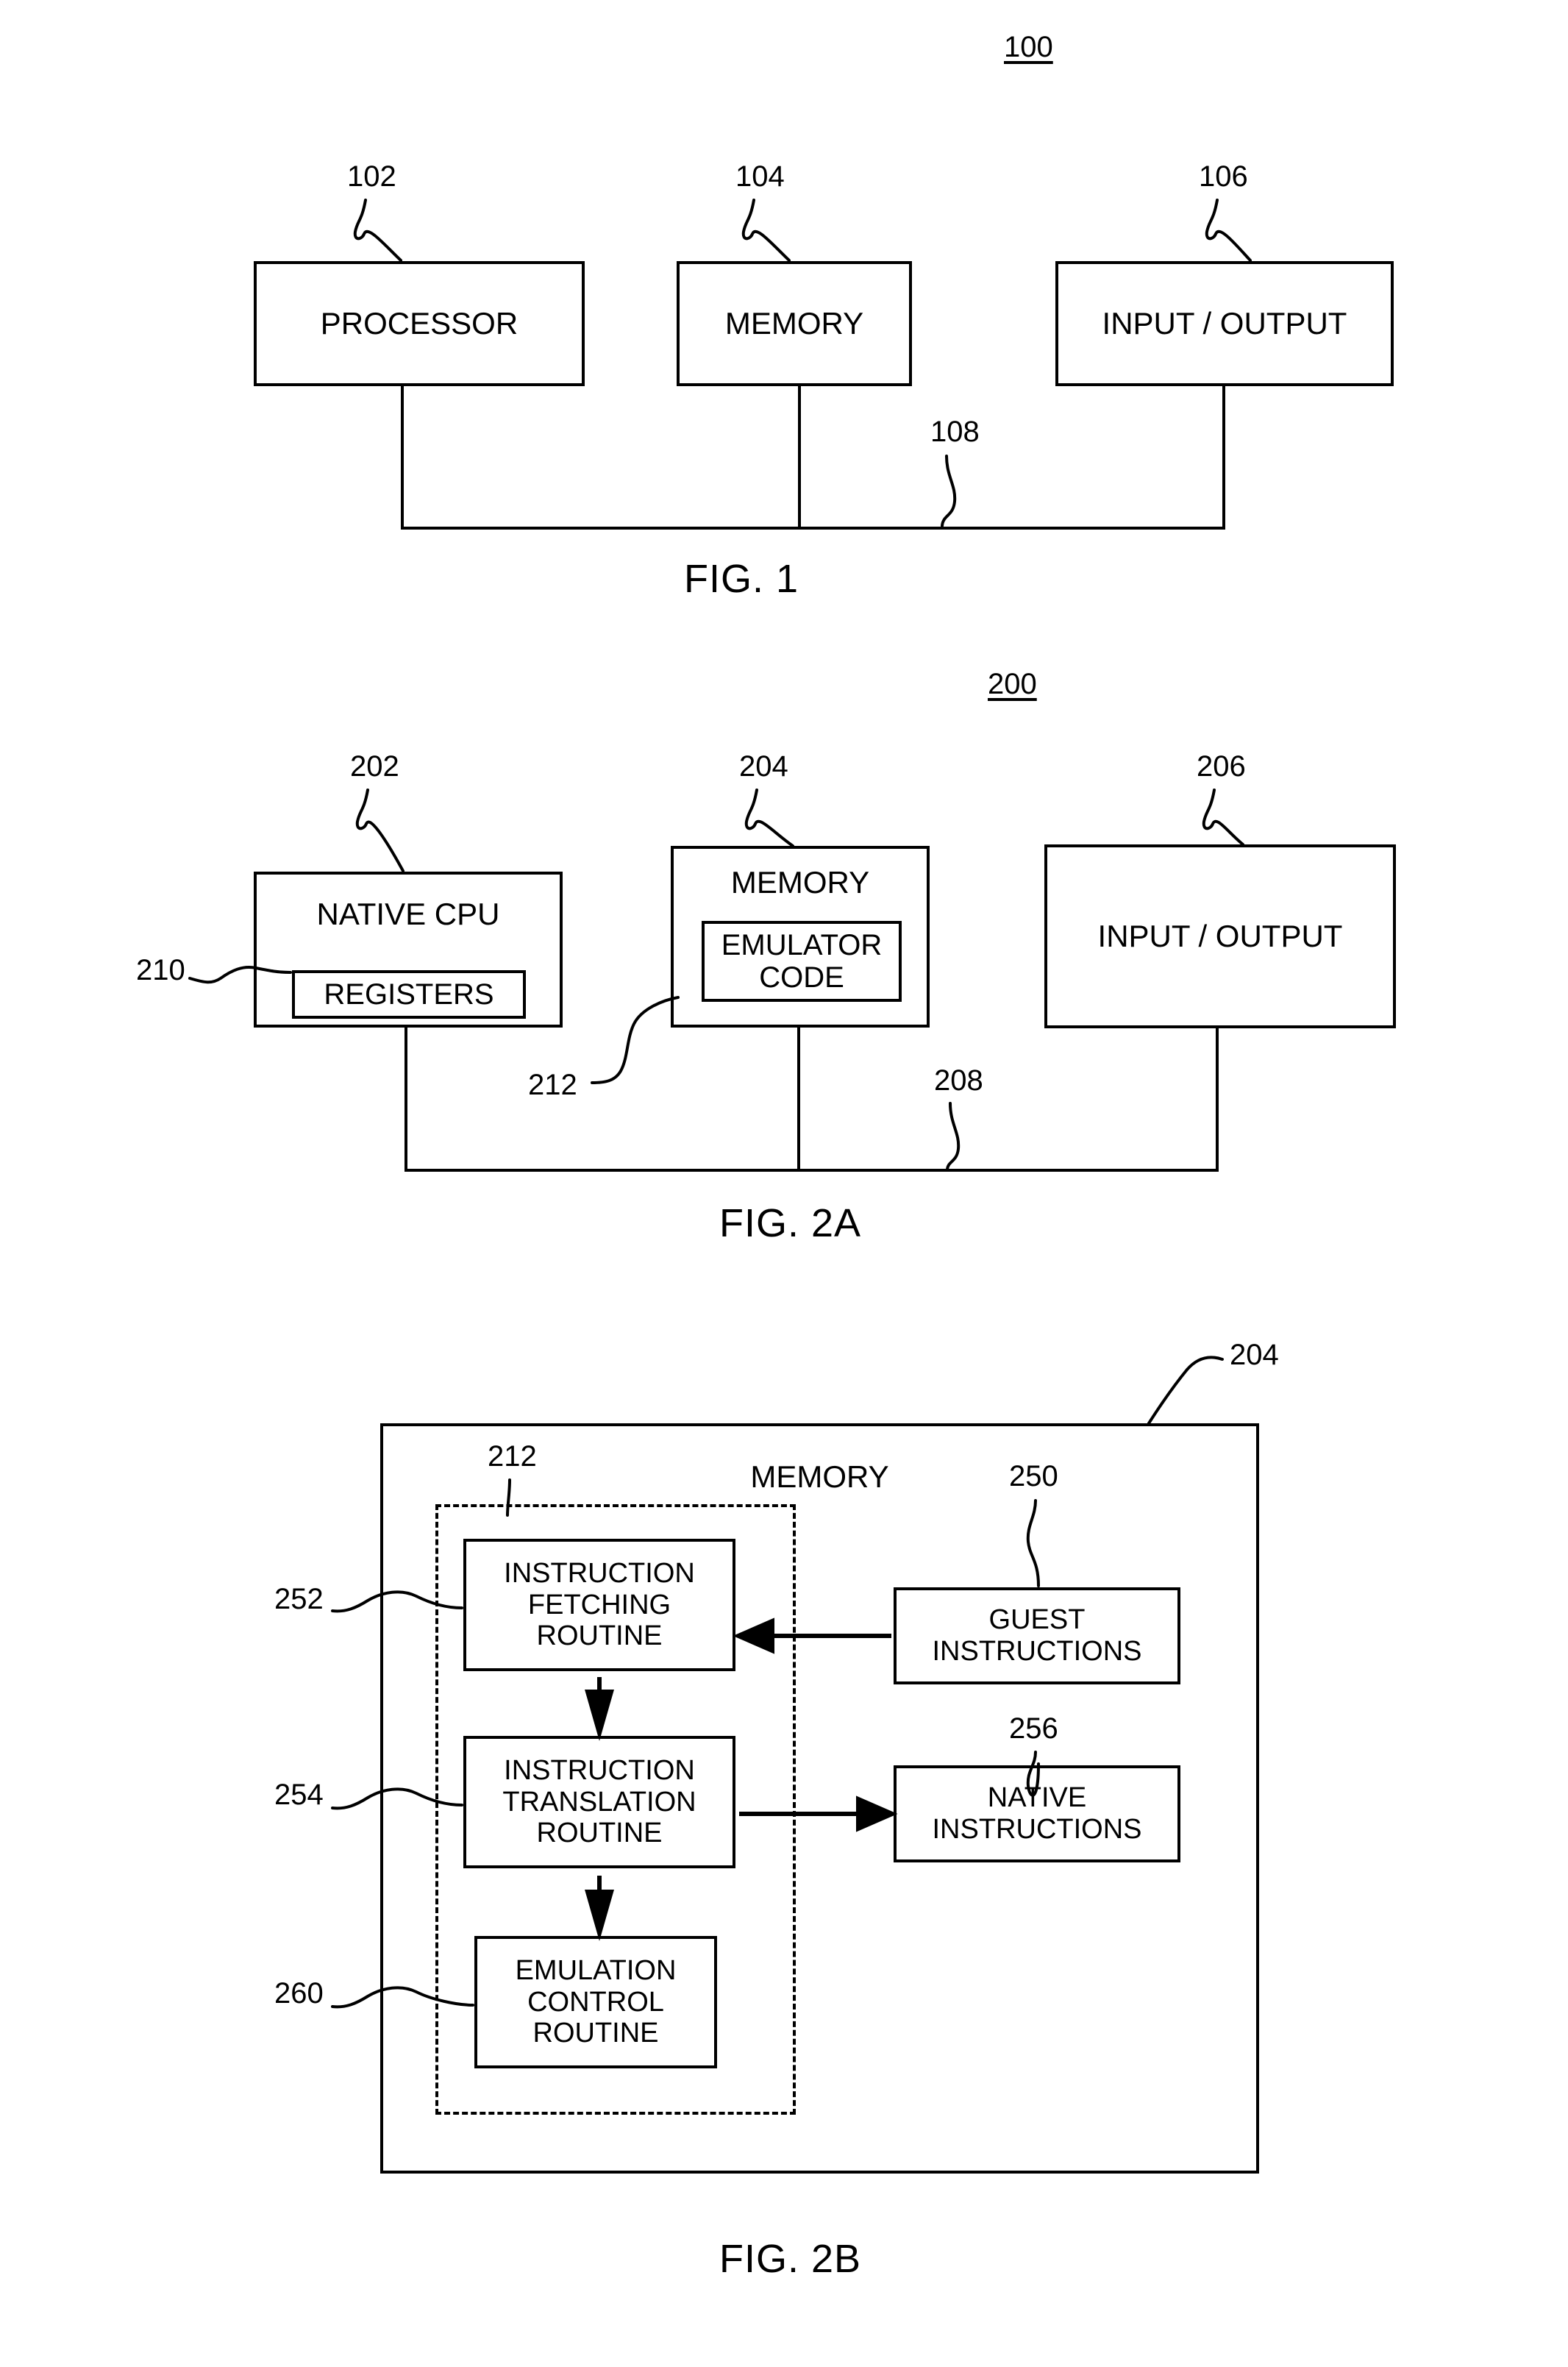 The image size is (1568, 2367). What do you see at coordinates (299, 1599) in the screenshot?
I see `reference-numeral-252: 252` at bounding box center [299, 1599].